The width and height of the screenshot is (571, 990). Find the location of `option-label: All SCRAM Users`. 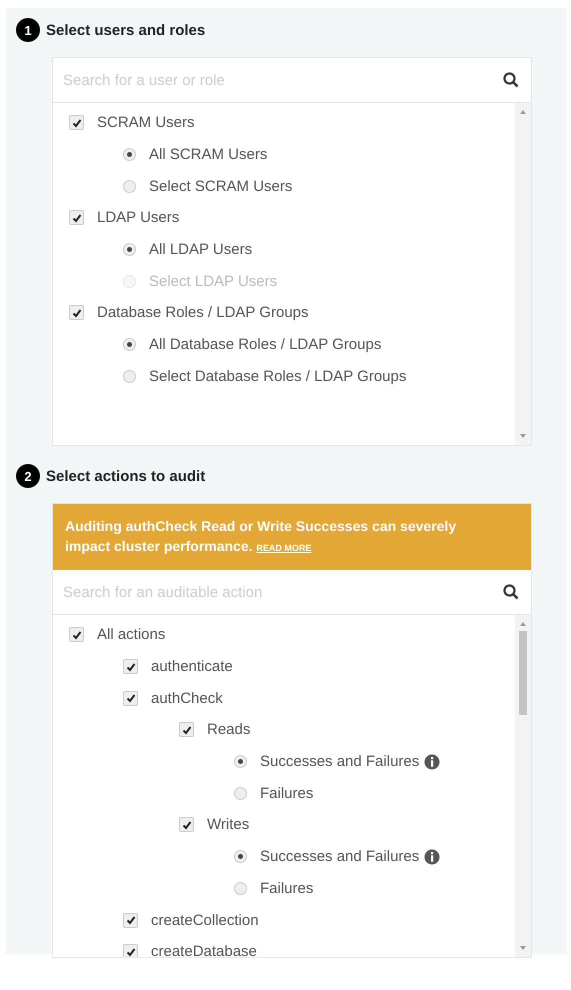

option-label: All SCRAM Users is located at coordinates (208, 155).